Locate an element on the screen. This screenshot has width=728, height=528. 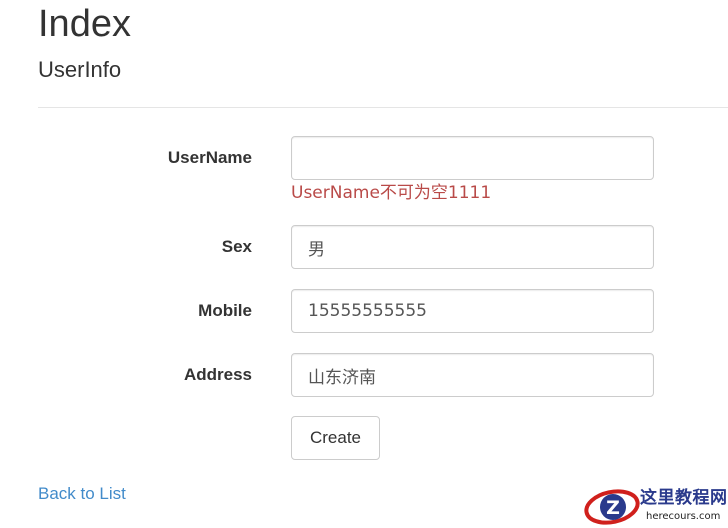
divider is located at coordinates (383, 107).